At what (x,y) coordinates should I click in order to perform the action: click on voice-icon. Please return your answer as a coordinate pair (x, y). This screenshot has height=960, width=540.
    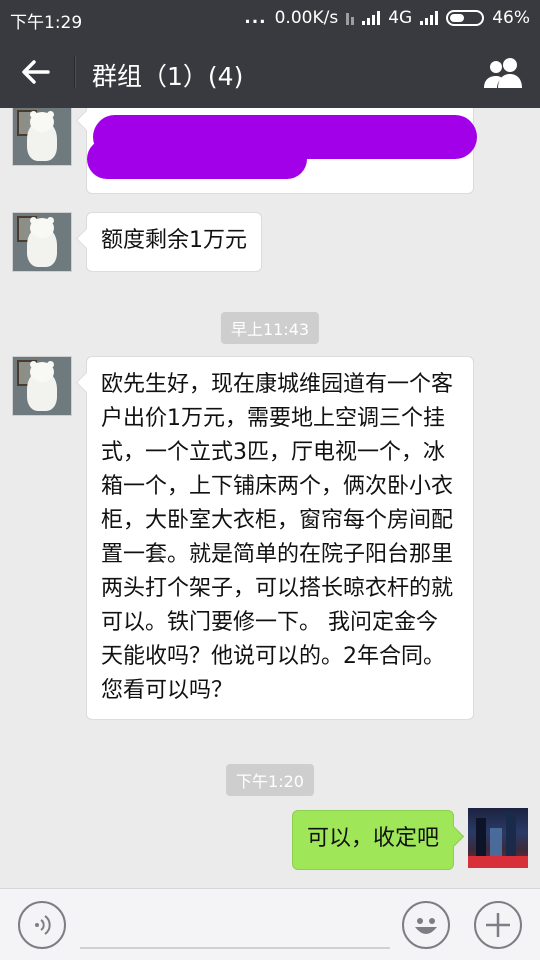
    Looking at the image, I should click on (43, 925).